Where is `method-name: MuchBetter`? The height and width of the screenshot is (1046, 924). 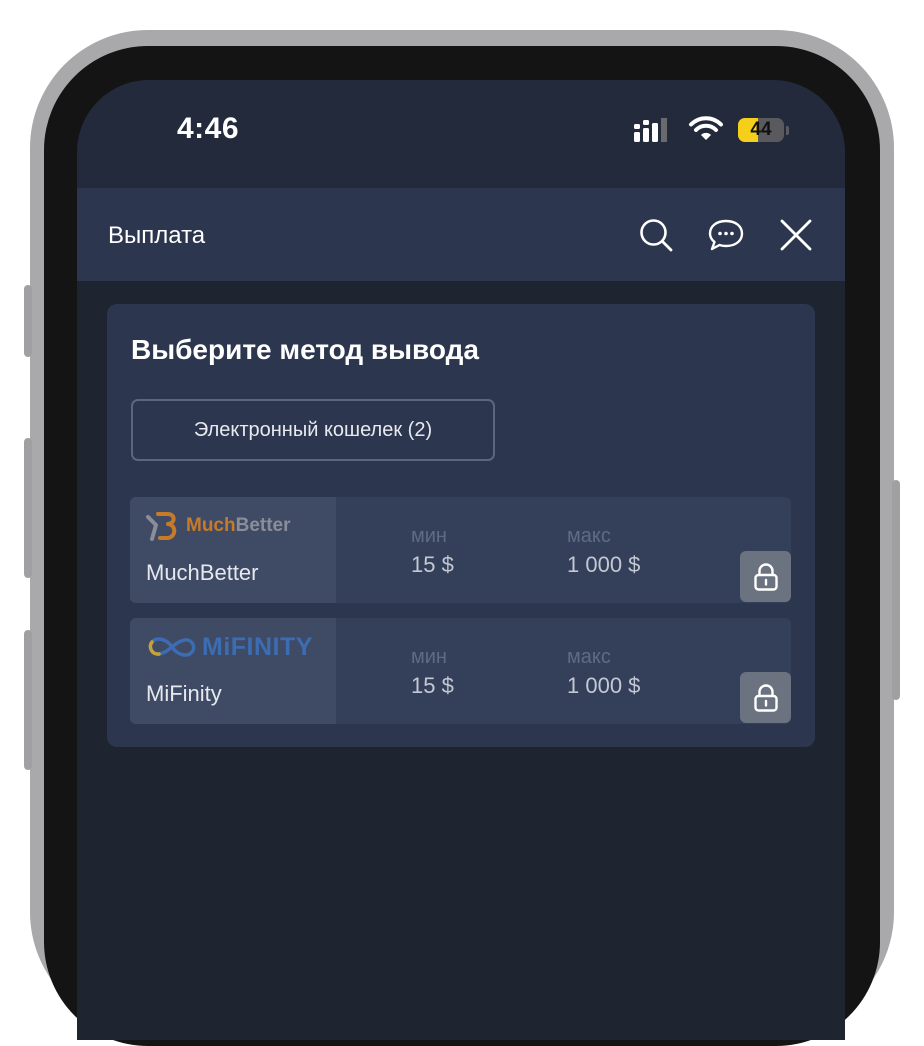 method-name: MuchBetter is located at coordinates (202, 572).